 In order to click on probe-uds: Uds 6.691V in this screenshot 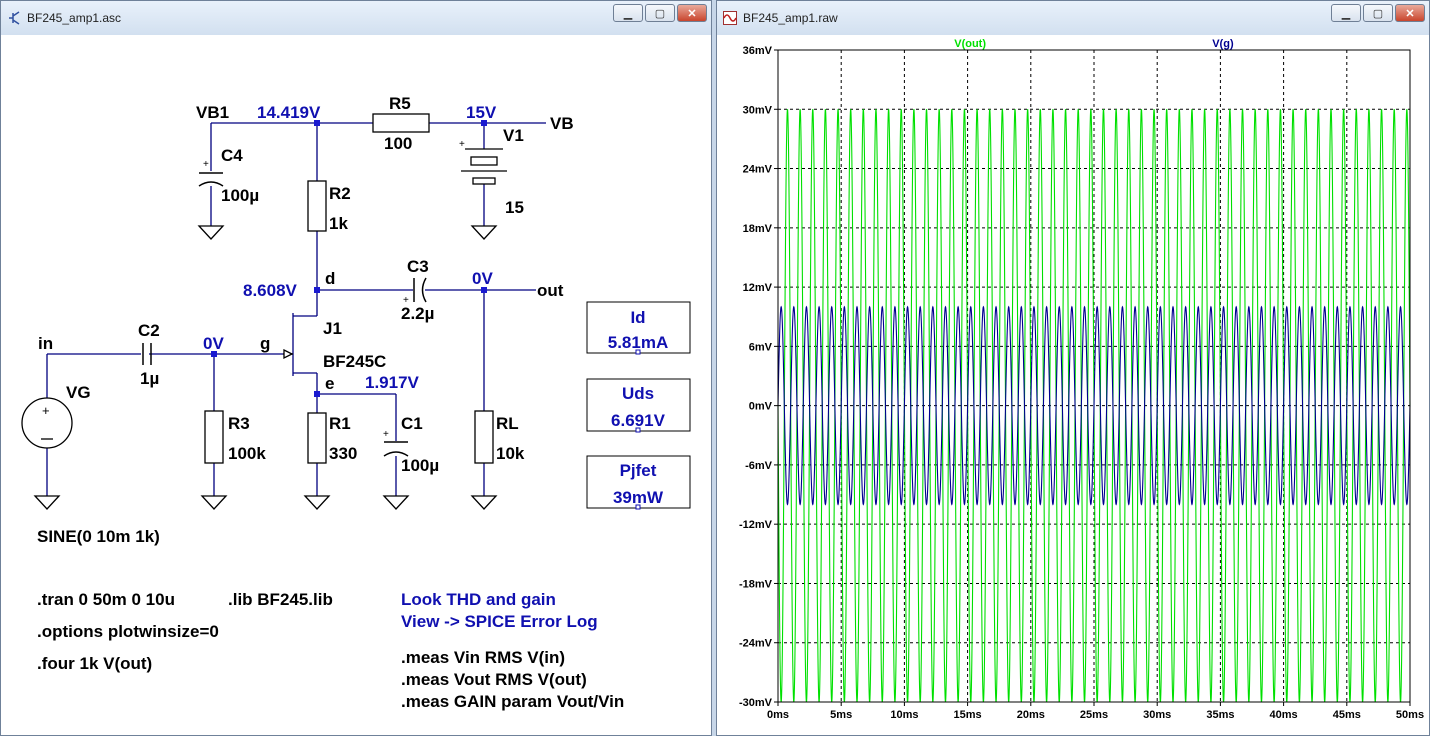, I will do `click(638, 405)`.